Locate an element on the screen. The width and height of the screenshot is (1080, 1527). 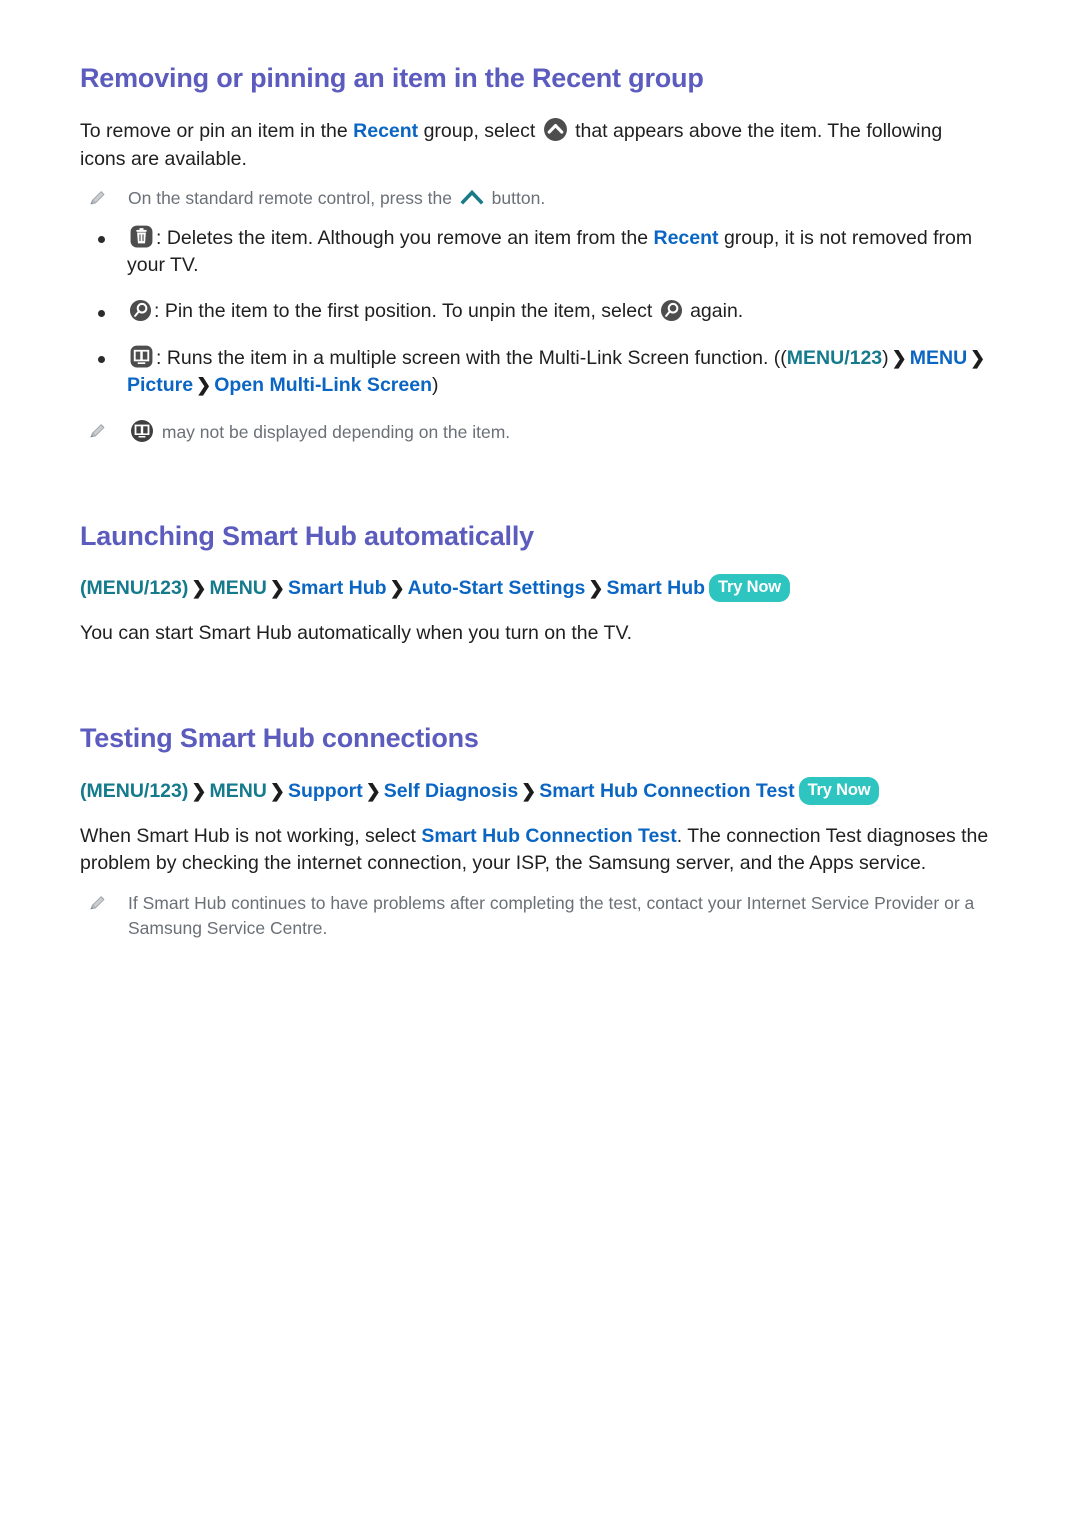
testing-part1: When Smart Hub is not working, select is located at coordinates (251, 835).